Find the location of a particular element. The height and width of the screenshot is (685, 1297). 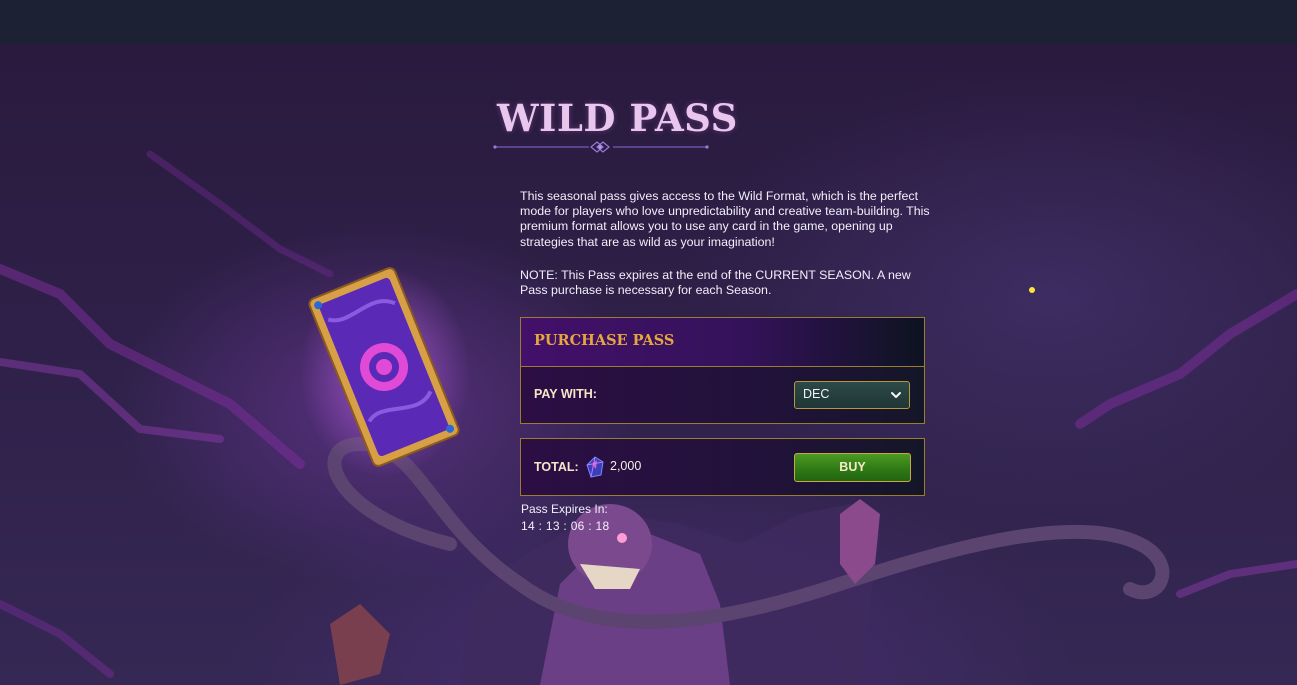

total-row: TOTAL: 2,000 BUY is located at coordinates (722, 467).